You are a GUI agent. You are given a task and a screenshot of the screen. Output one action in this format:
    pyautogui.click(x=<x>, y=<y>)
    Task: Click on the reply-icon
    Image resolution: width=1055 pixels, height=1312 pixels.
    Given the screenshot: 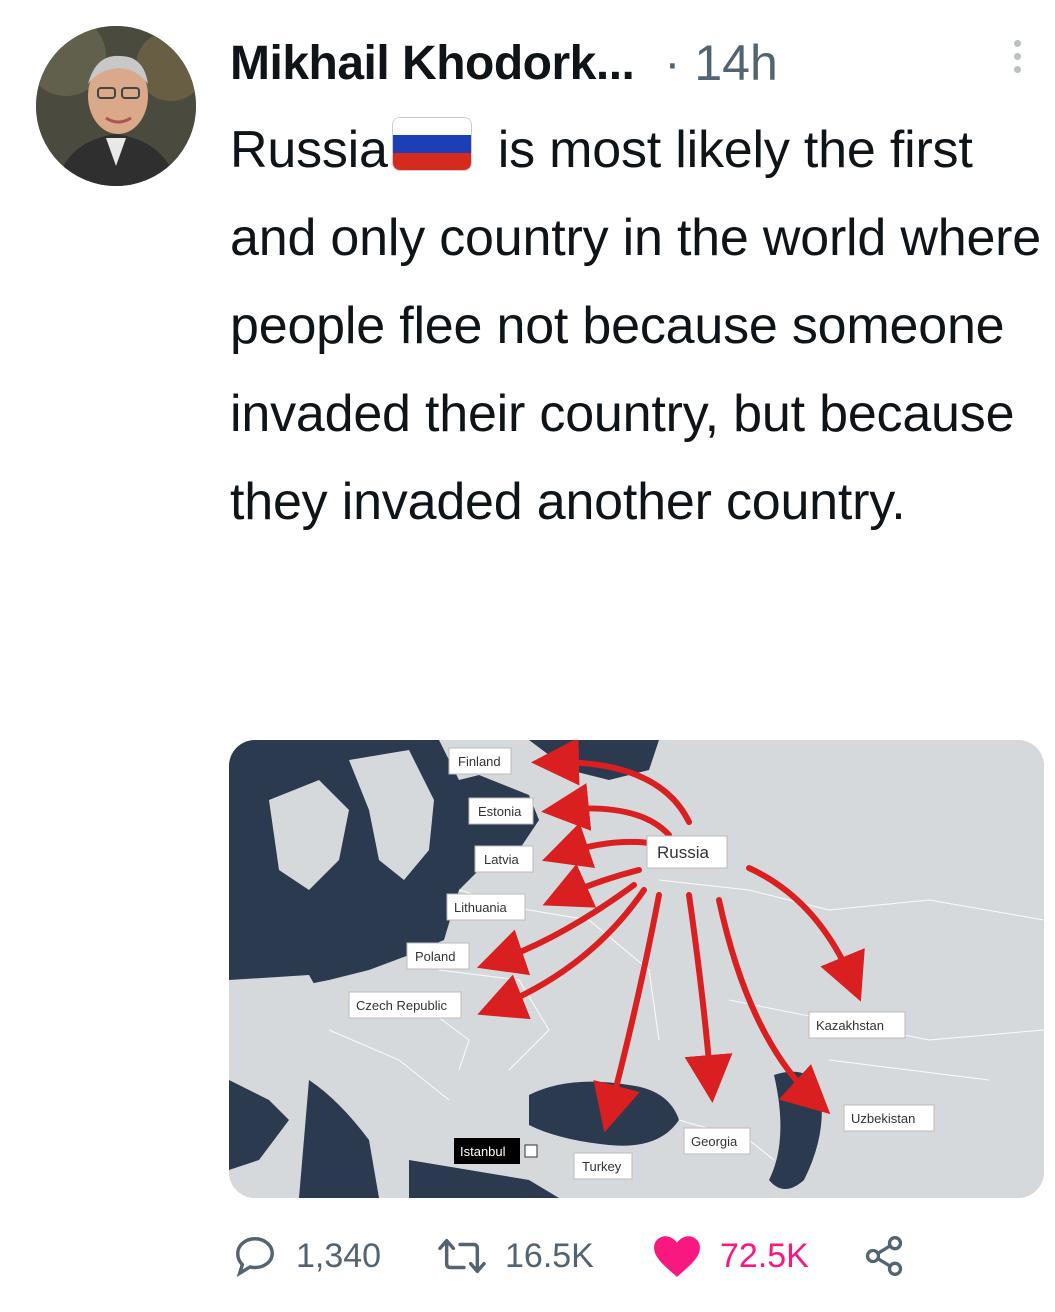 What is the action you would take?
    pyautogui.click(x=255, y=1257)
    